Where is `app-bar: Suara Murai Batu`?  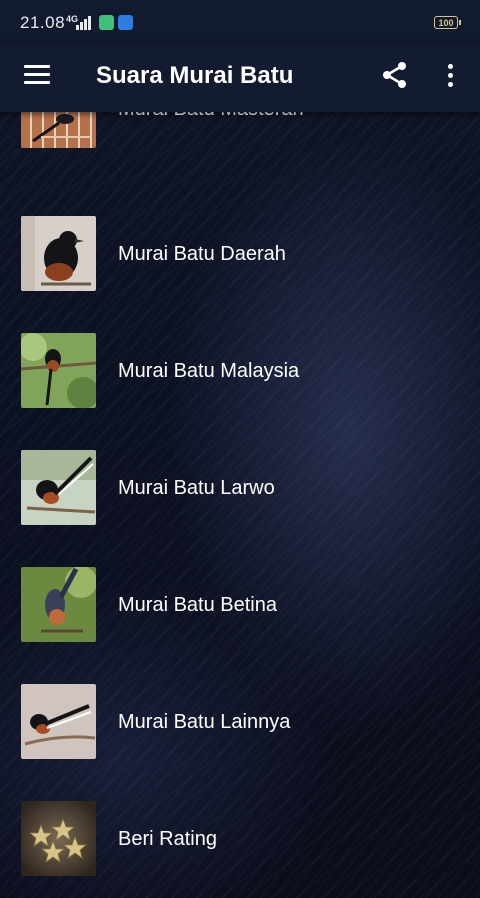
app-bar: Suara Murai Batu is located at coordinates (240, 78).